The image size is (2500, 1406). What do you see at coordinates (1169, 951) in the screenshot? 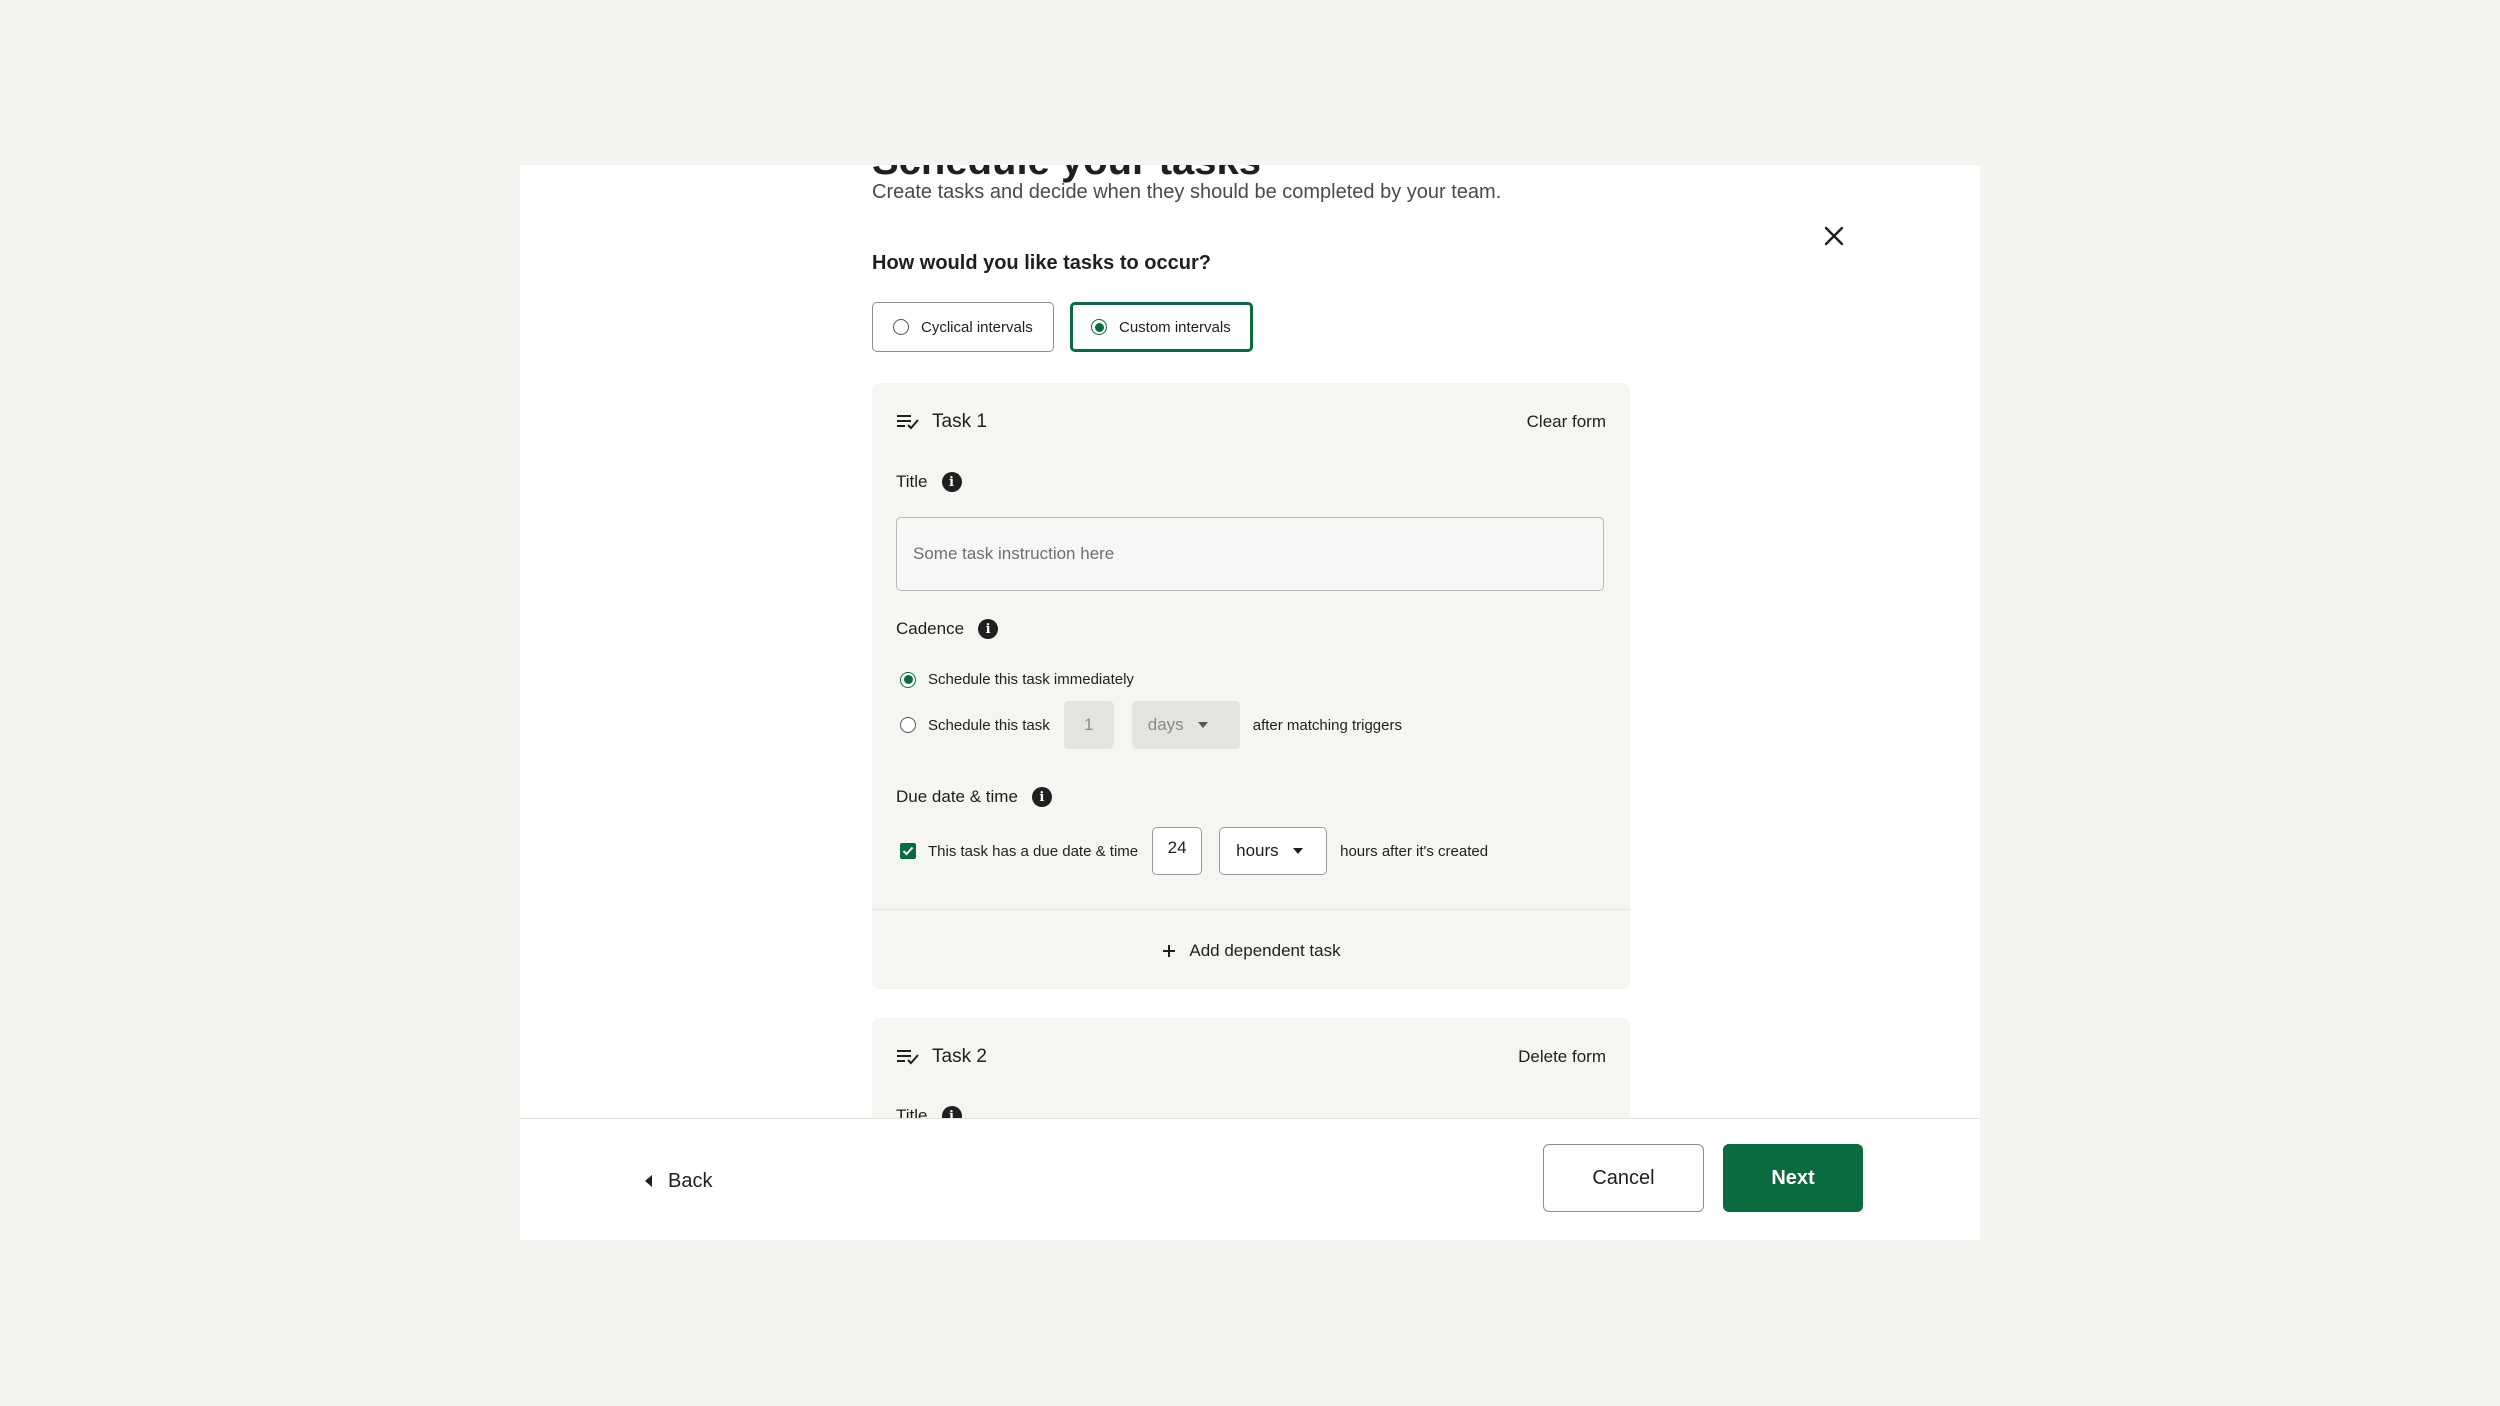
I see `plus-icon` at bounding box center [1169, 951].